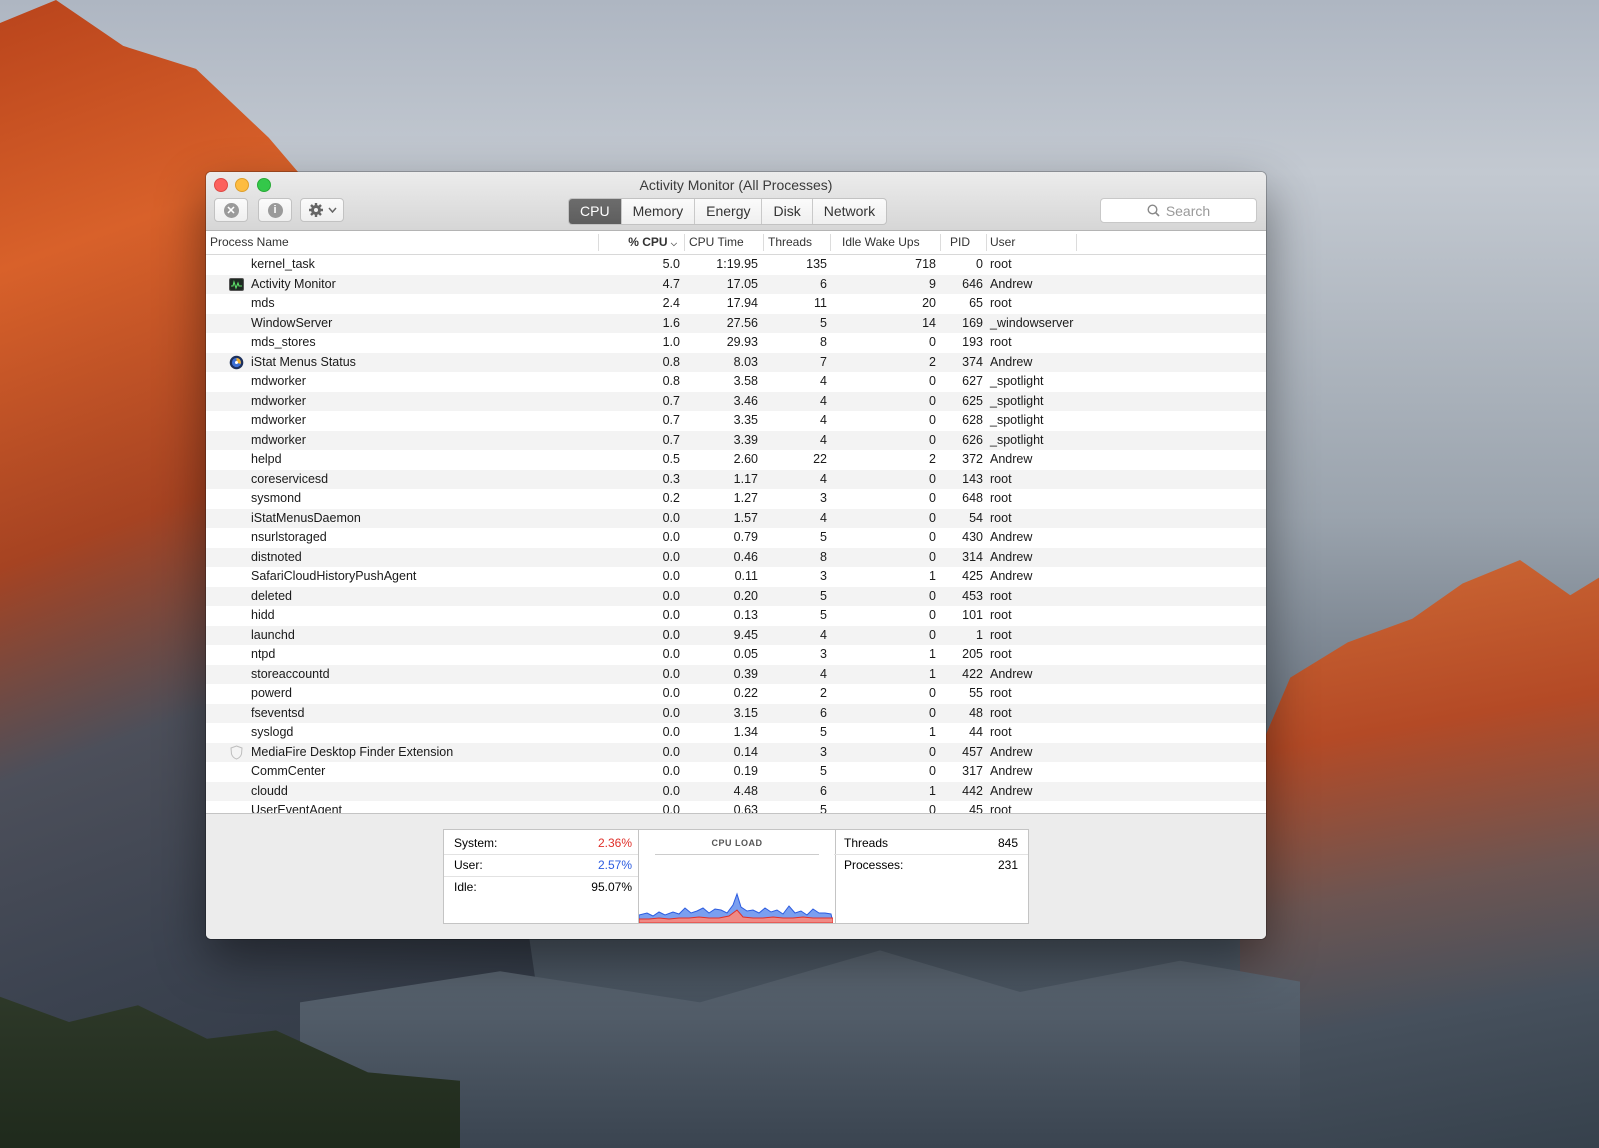 The height and width of the screenshot is (1148, 1599). What do you see at coordinates (737, 843) in the screenshot?
I see `cpu-load-title: CPU LOAD` at bounding box center [737, 843].